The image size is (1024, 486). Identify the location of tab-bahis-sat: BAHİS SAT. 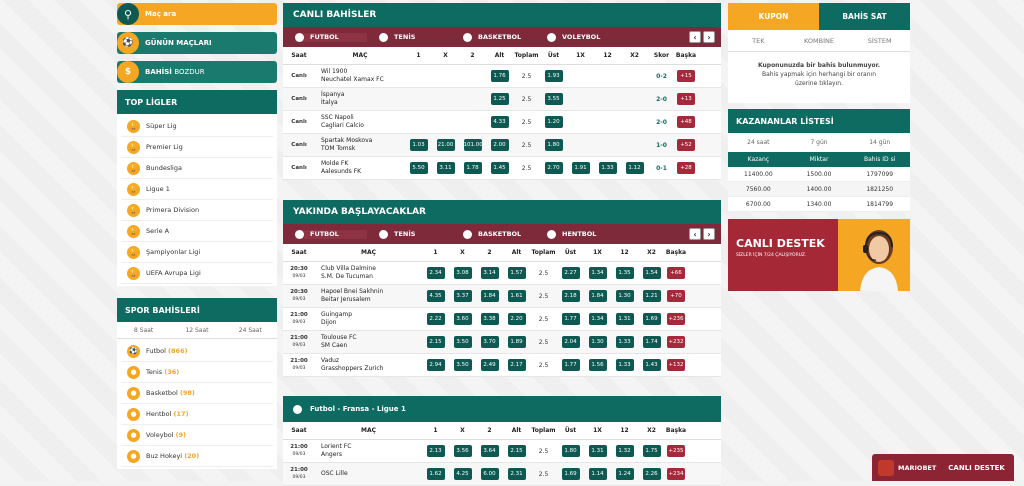
(864, 16).